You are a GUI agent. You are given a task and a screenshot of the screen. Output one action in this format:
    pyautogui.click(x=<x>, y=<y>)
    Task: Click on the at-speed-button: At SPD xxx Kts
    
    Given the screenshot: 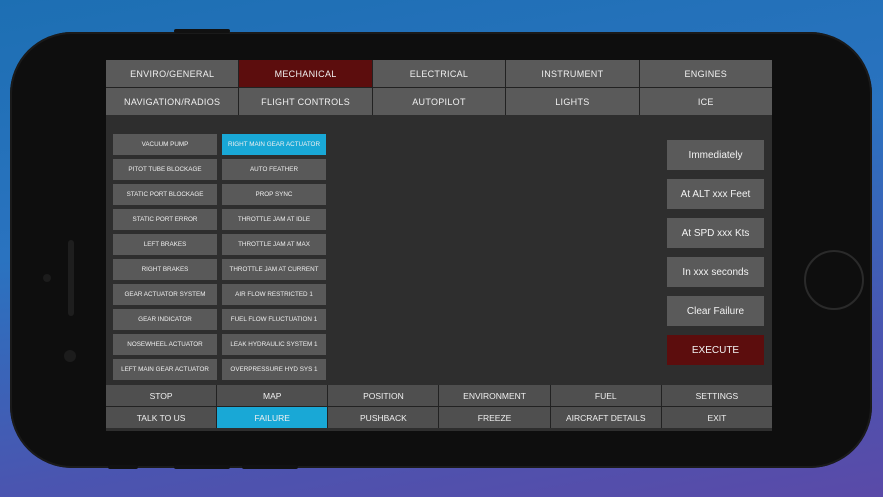 What is the action you would take?
    pyautogui.click(x=715, y=233)
    